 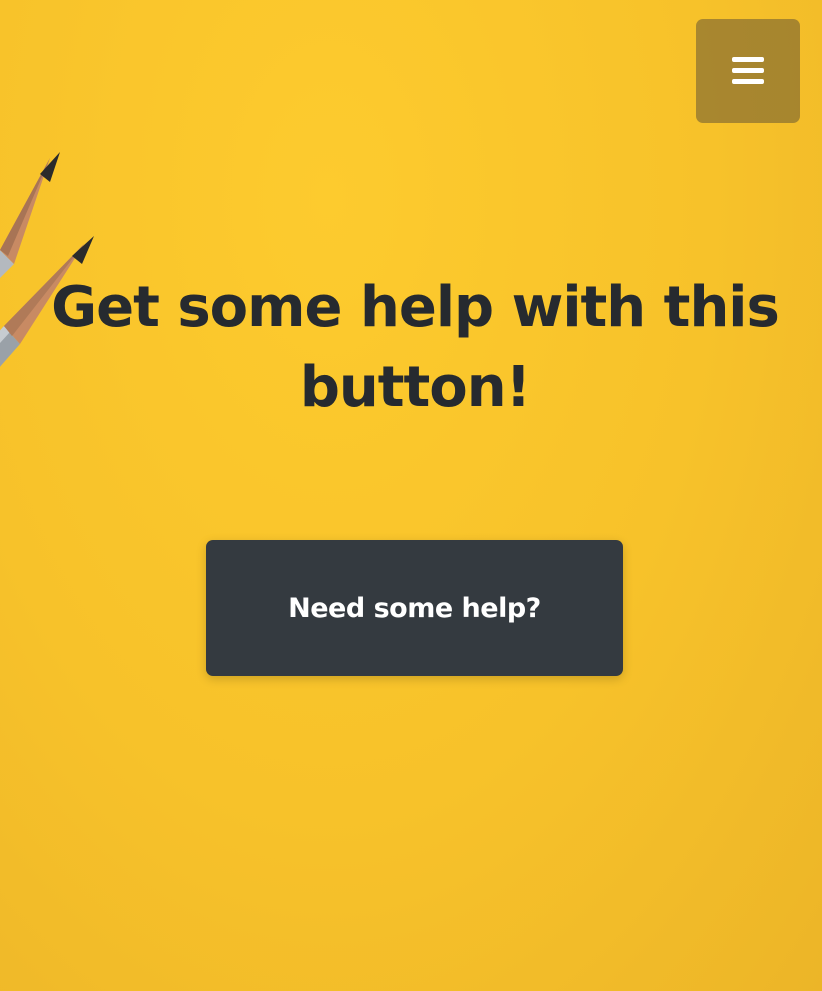 I want to click on menu-button, so click(x=748, y=71).